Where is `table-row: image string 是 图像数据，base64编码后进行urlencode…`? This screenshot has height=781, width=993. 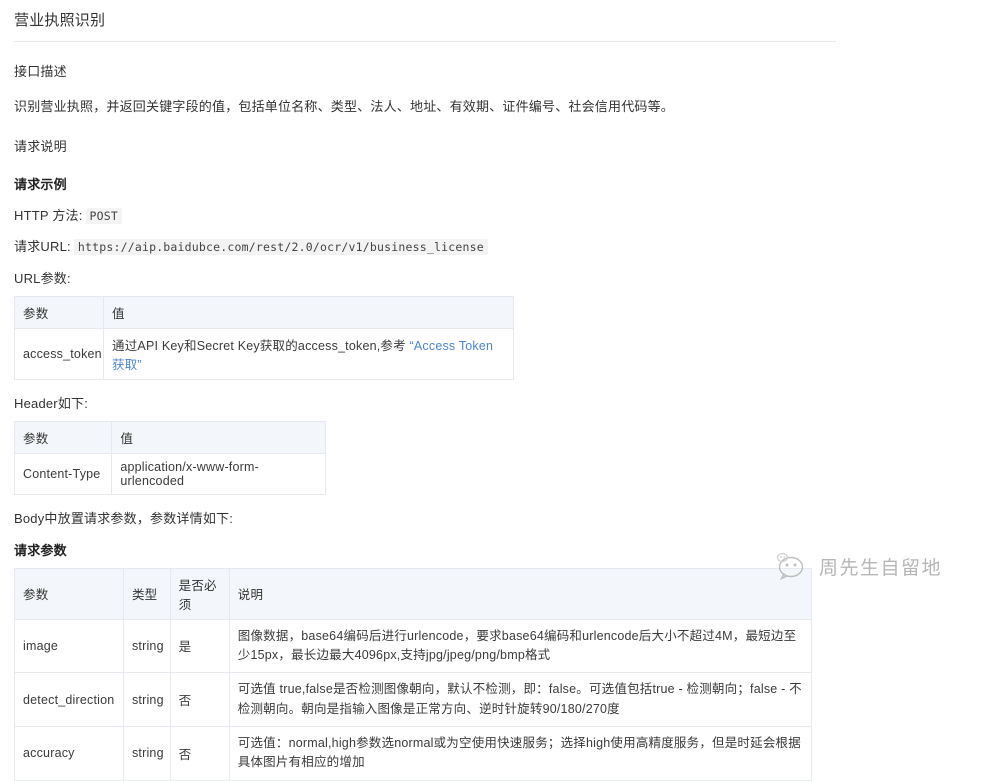 table-row: image string 是 图像数据，base64编码后进行urlencode… is located at coordinates (413, 646).